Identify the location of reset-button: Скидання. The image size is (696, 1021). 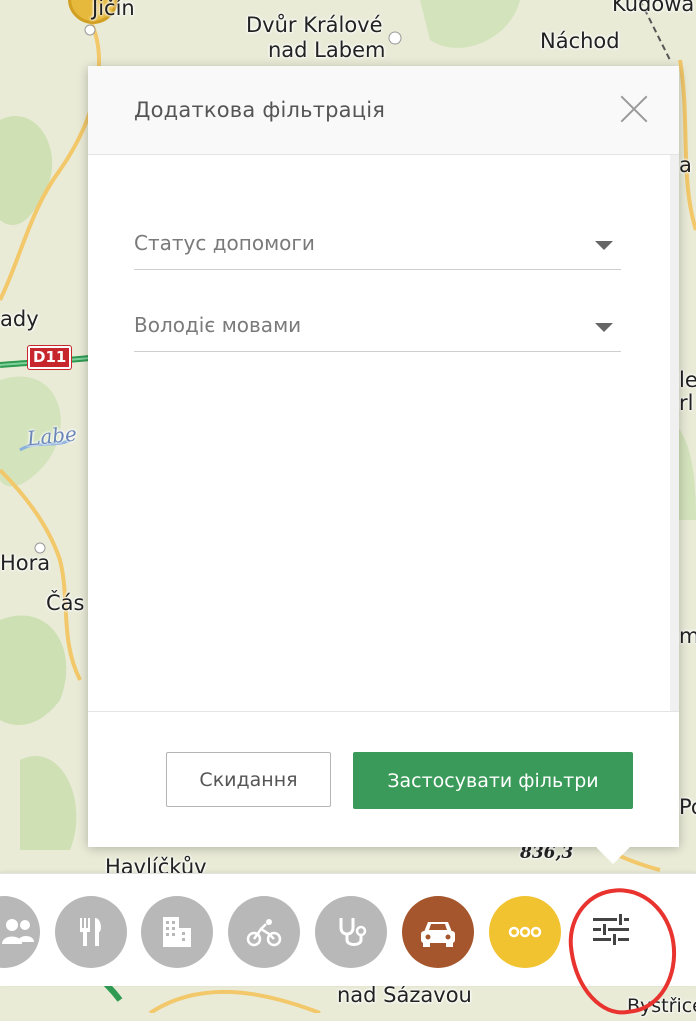
(248, 779).